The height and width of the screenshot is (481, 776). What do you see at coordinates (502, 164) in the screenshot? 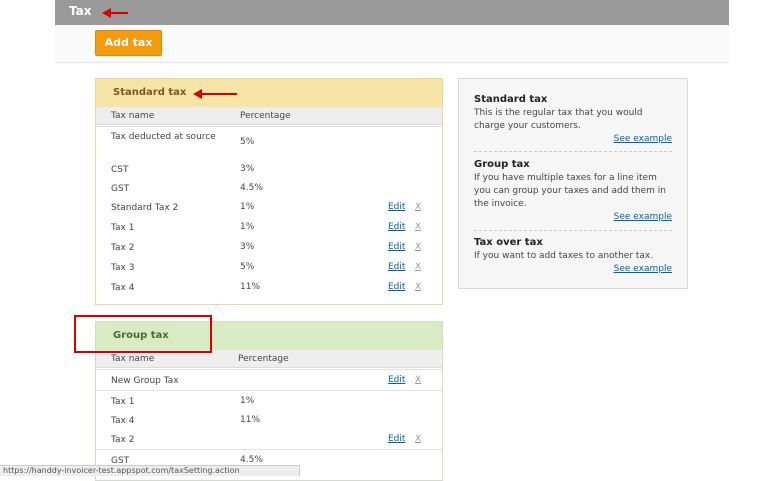
I see `help-title: Group tax` at bounding box center [502, 164].